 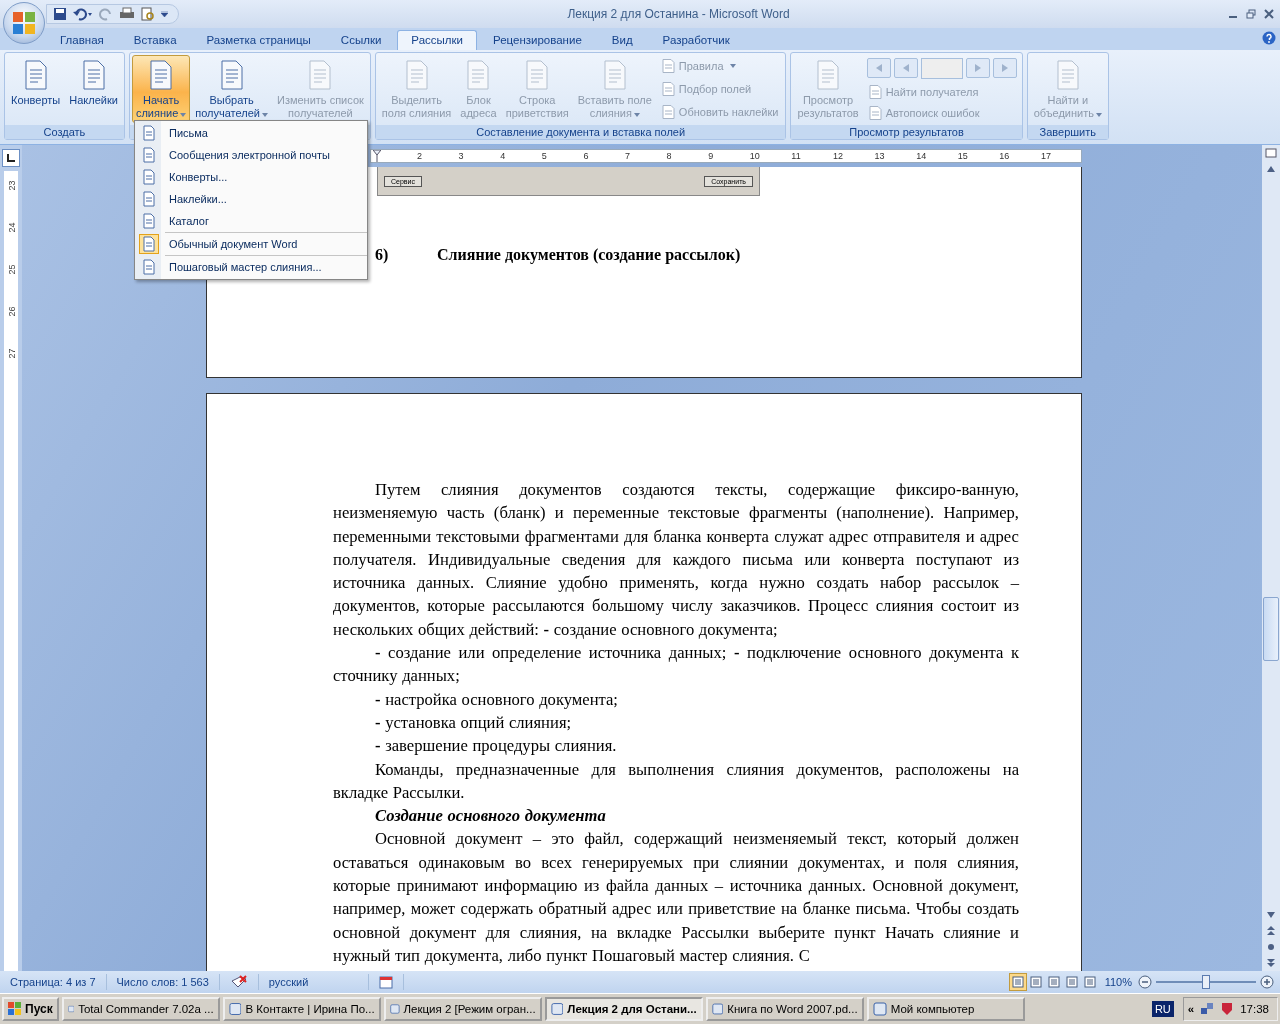 What do you see at coordinates (251, 155) in the screenshot?
I see `menu-item: Сообщения электронной почты` at bounding box center [251, 155].